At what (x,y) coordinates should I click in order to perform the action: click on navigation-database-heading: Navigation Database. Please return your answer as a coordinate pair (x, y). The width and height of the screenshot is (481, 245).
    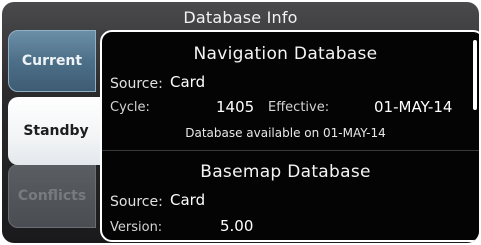
    Looking at the image, I should click on (285, 54).